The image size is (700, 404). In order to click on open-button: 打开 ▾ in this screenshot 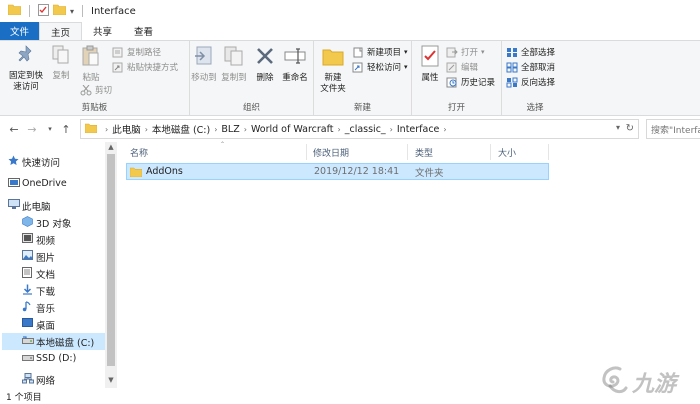, I will do `click(465, 52)`.